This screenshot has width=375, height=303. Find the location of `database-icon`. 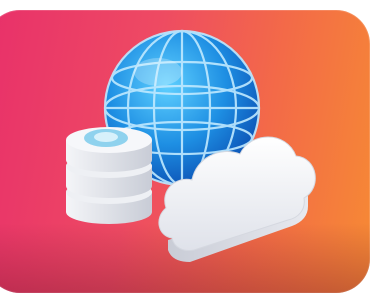

database-icon is located at coordinates (109, 175).